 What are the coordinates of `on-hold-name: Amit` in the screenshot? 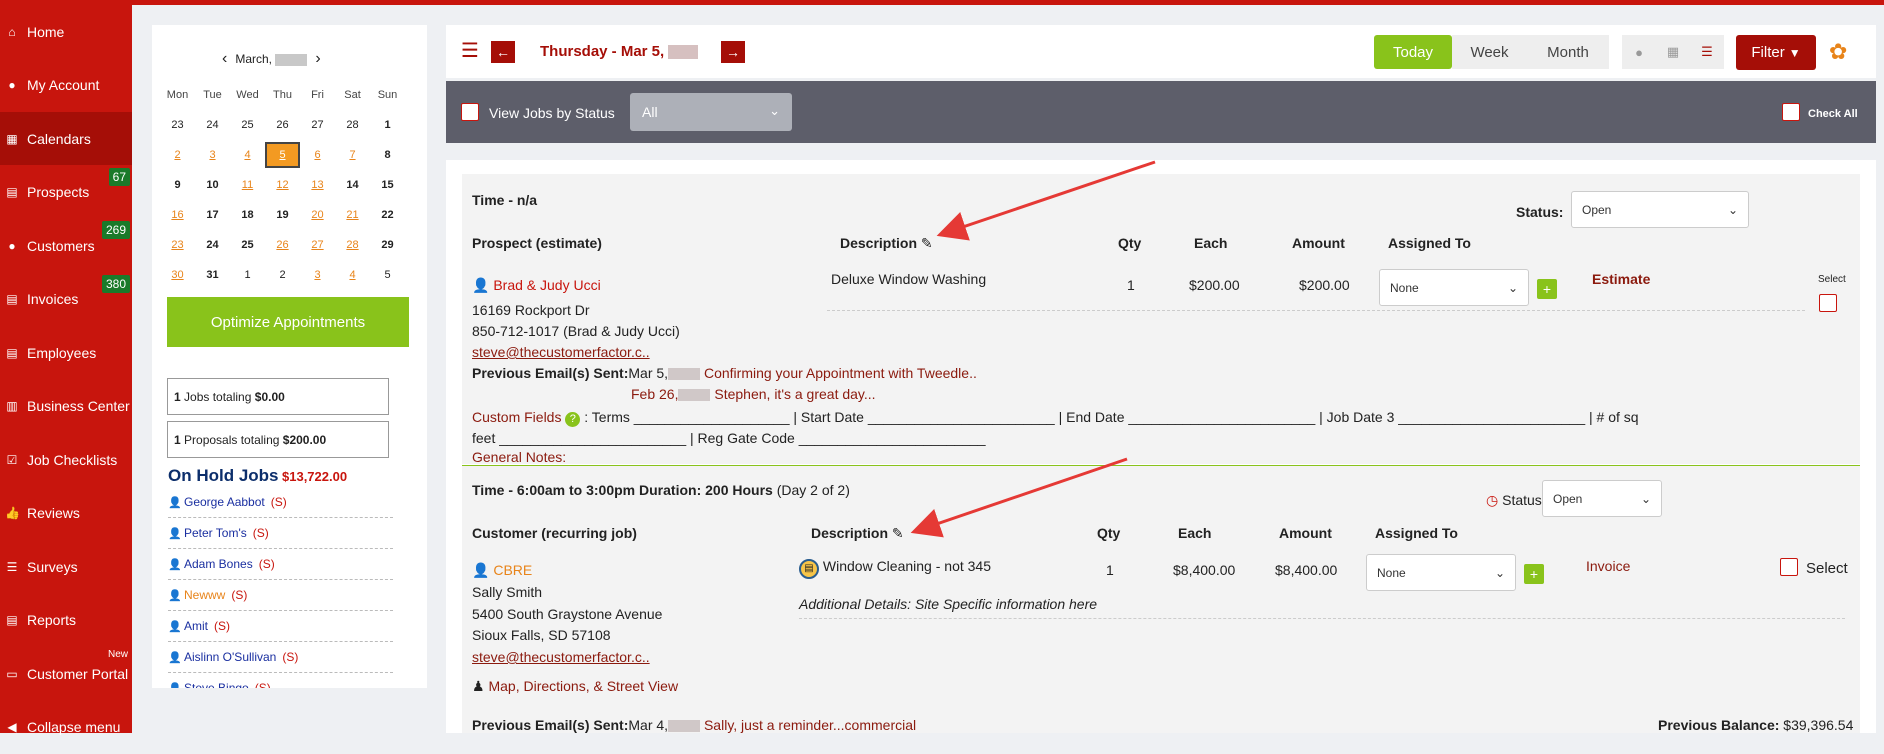 It's located at (196, 626).